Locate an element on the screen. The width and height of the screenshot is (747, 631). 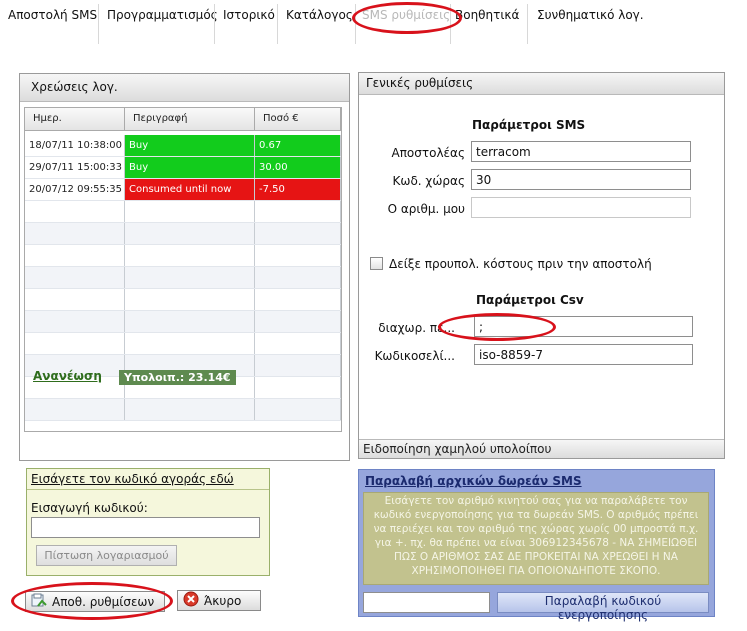
coupon-code-input is located at coordinates (145, 527).